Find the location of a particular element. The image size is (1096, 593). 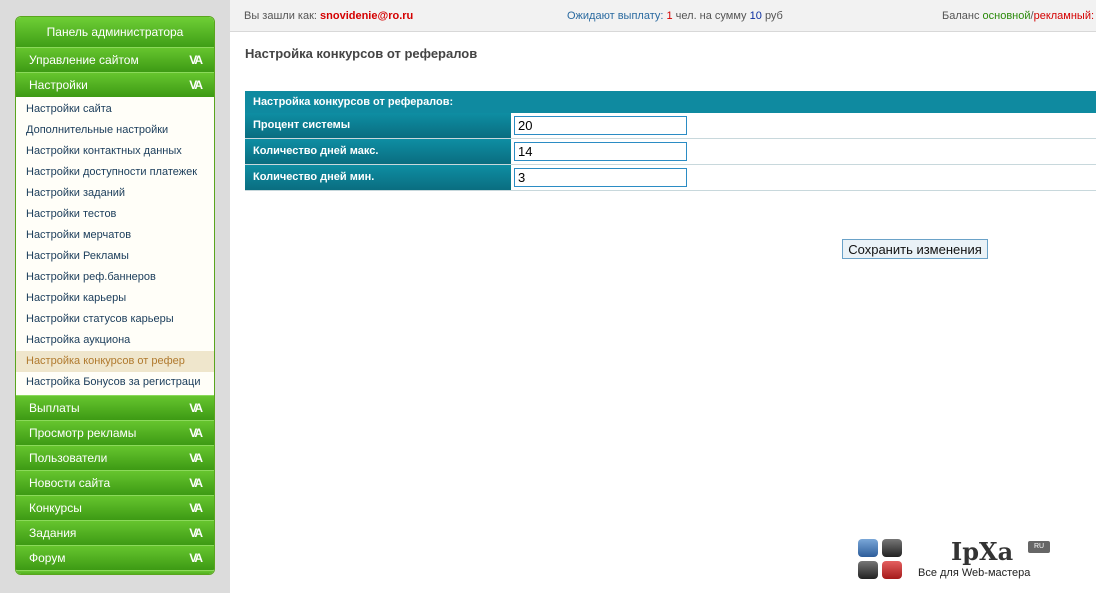

login-prefix: Вы зашли как: is located at coordinates (280, 16).